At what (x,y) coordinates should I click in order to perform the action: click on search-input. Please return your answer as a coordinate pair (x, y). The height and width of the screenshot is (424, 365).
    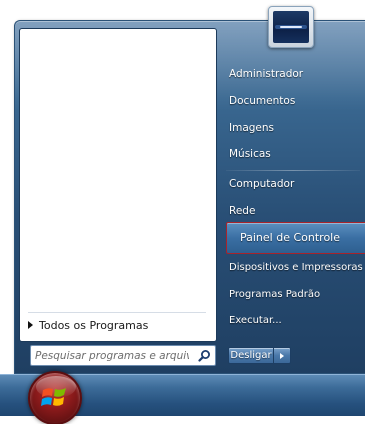
    Looking at the image, I should click on (112, 355).